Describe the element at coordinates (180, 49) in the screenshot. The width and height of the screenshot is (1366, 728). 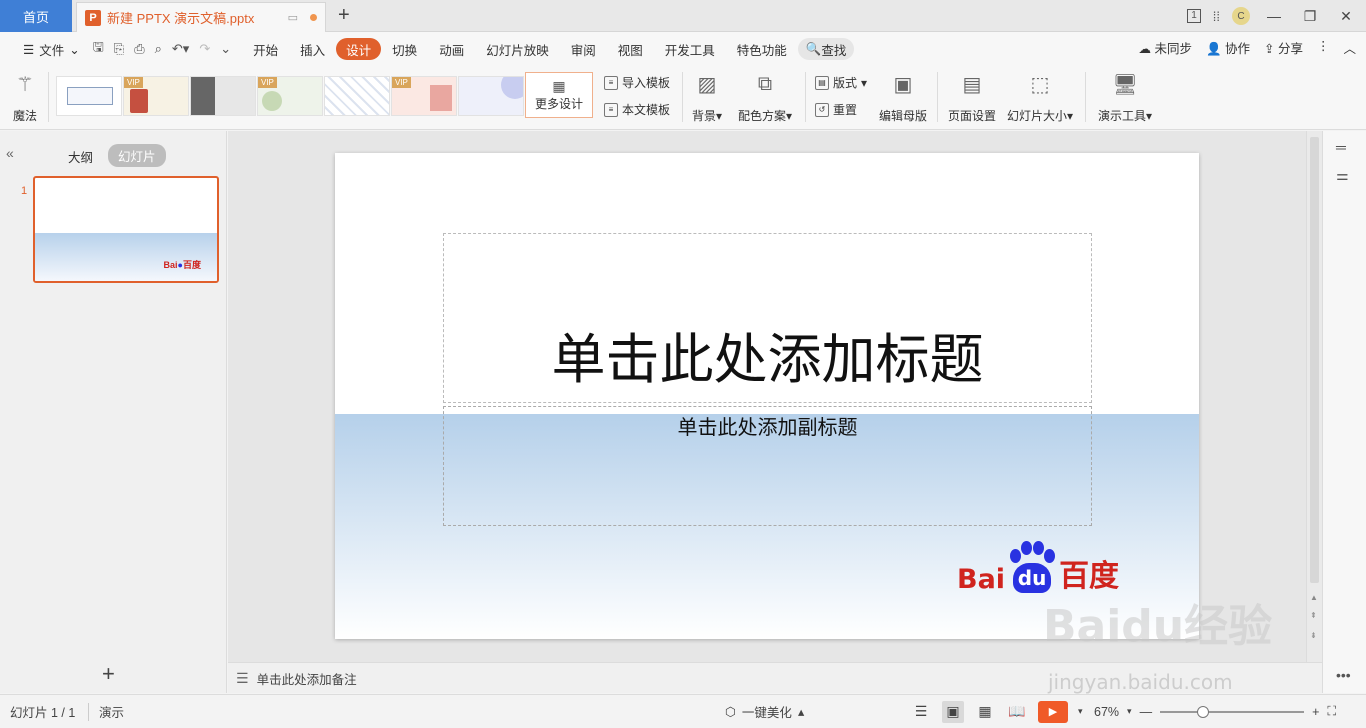
I see `undo-icon: ↶▾` at that location.